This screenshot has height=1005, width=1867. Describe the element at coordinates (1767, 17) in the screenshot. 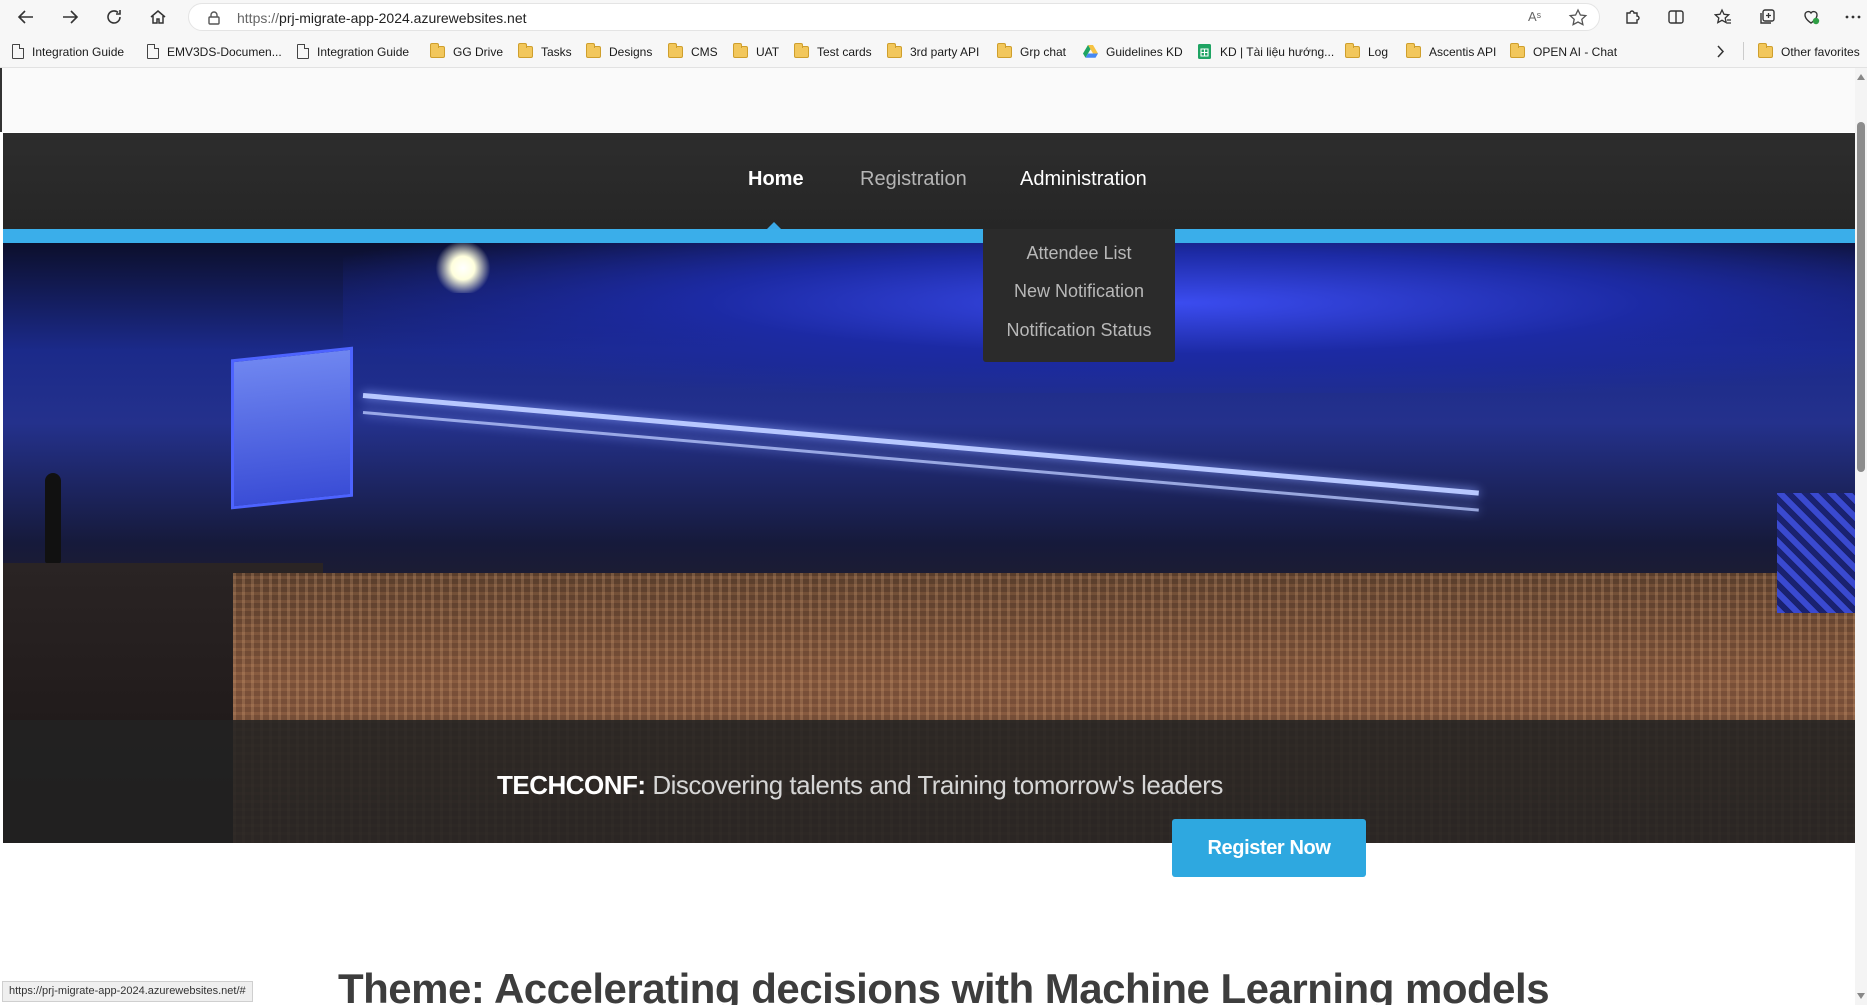

I see `collections-button` at that location.